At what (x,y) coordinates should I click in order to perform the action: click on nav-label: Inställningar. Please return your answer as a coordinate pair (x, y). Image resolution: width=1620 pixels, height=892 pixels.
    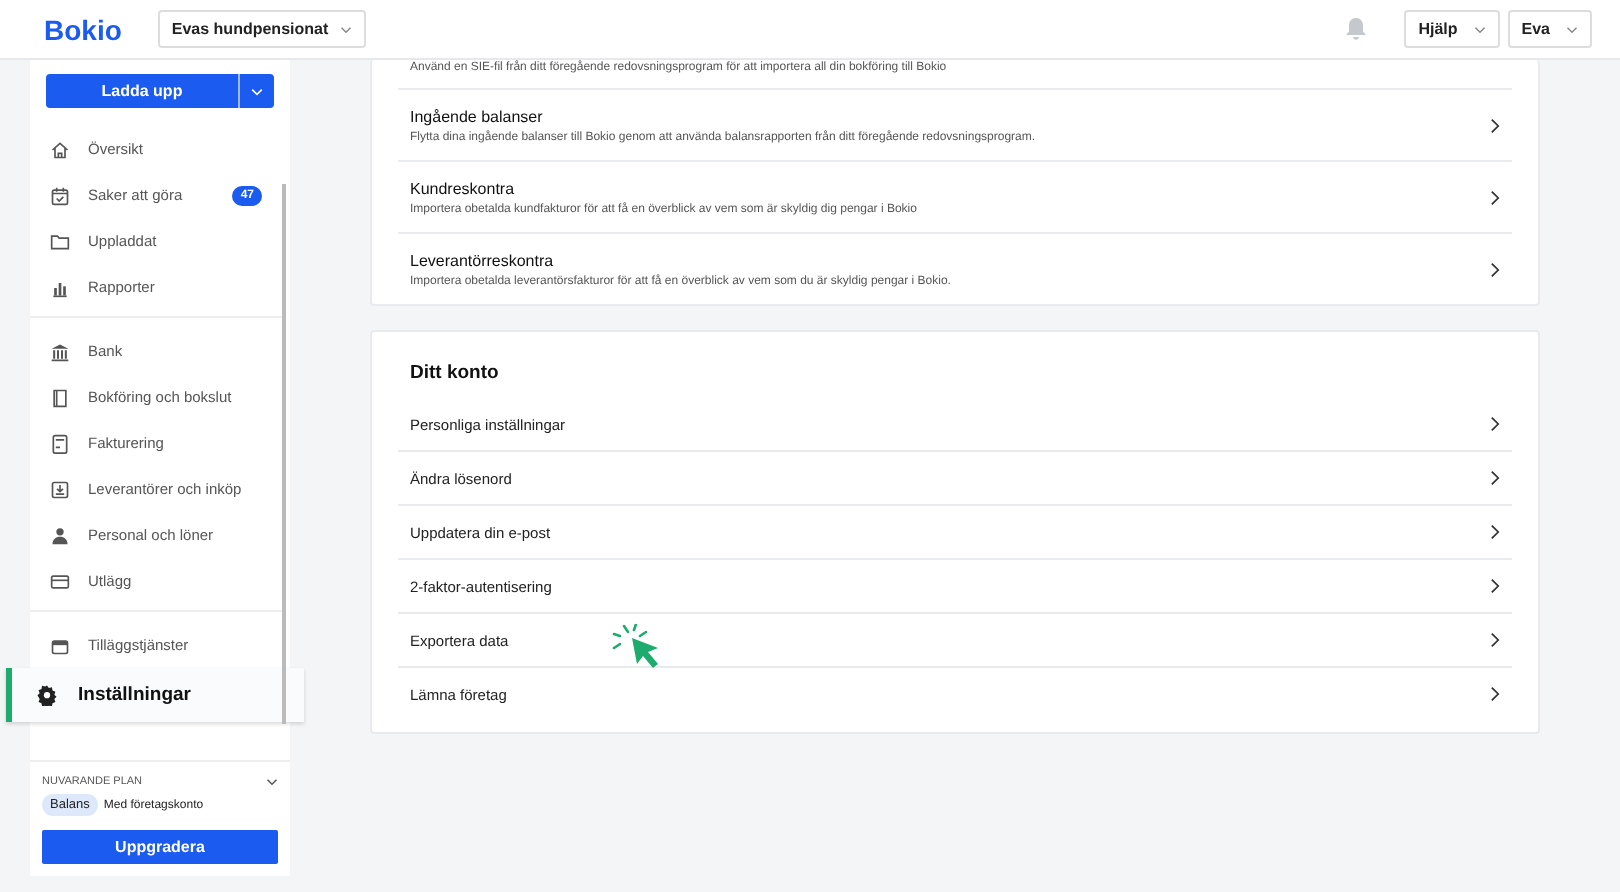
    Looking at the image, I should click on (134, 695).